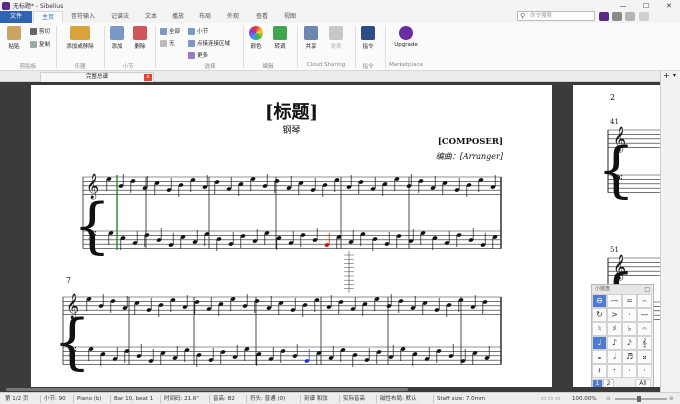  Describe the element at coordinates (205, 17) in the screenshot. I see `tab-layout: 布局` at that location.